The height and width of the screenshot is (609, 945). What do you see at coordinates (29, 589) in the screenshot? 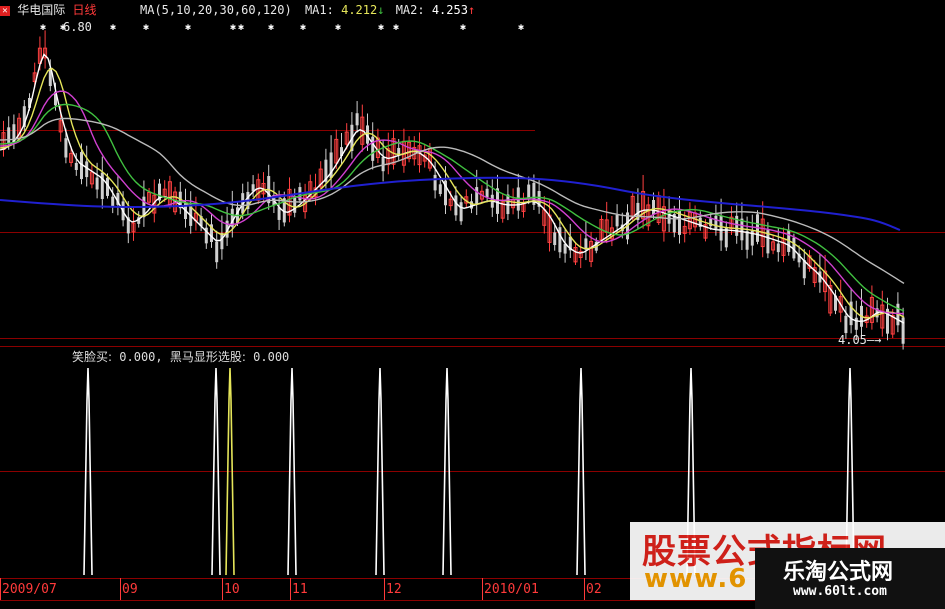
I see `x-axis-label: 2009/07` at bounding box center [29, 589].